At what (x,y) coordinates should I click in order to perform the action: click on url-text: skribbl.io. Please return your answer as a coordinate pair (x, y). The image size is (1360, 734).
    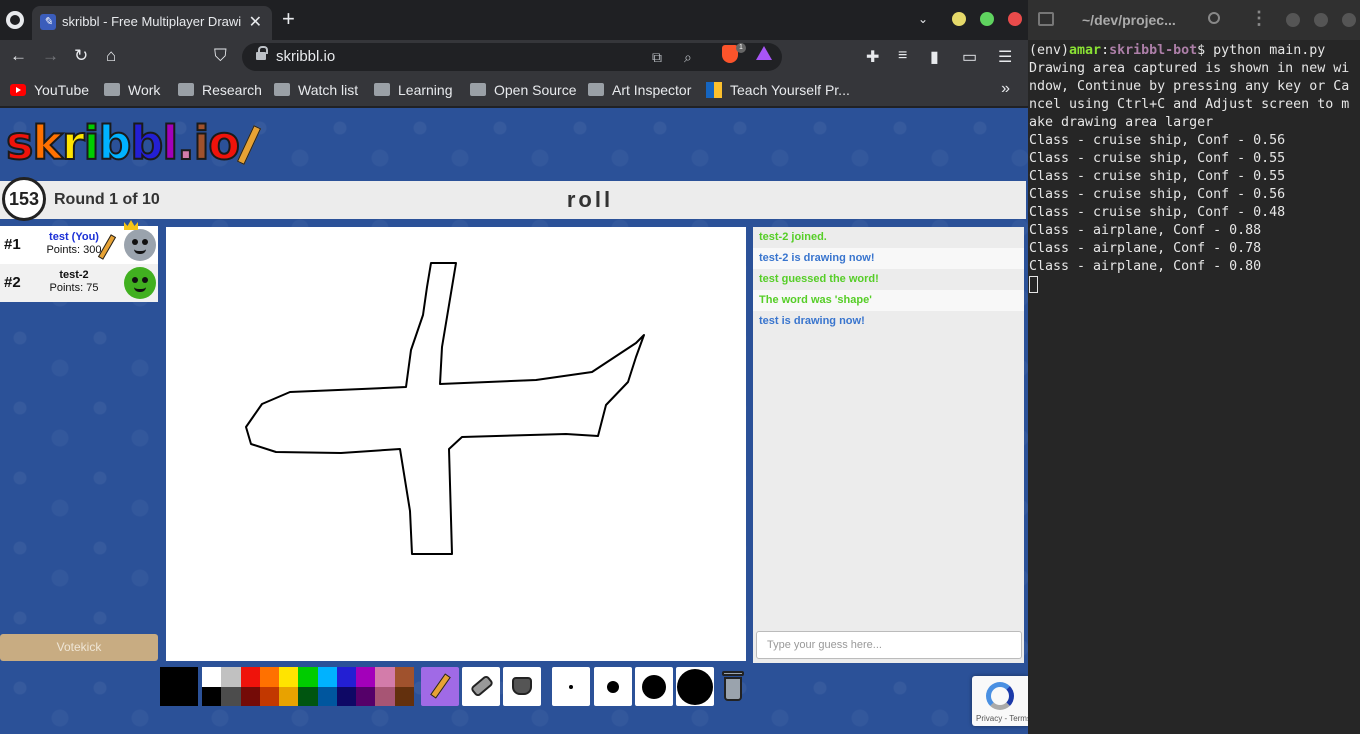
    Looking at the image, I should click on (305, 56).